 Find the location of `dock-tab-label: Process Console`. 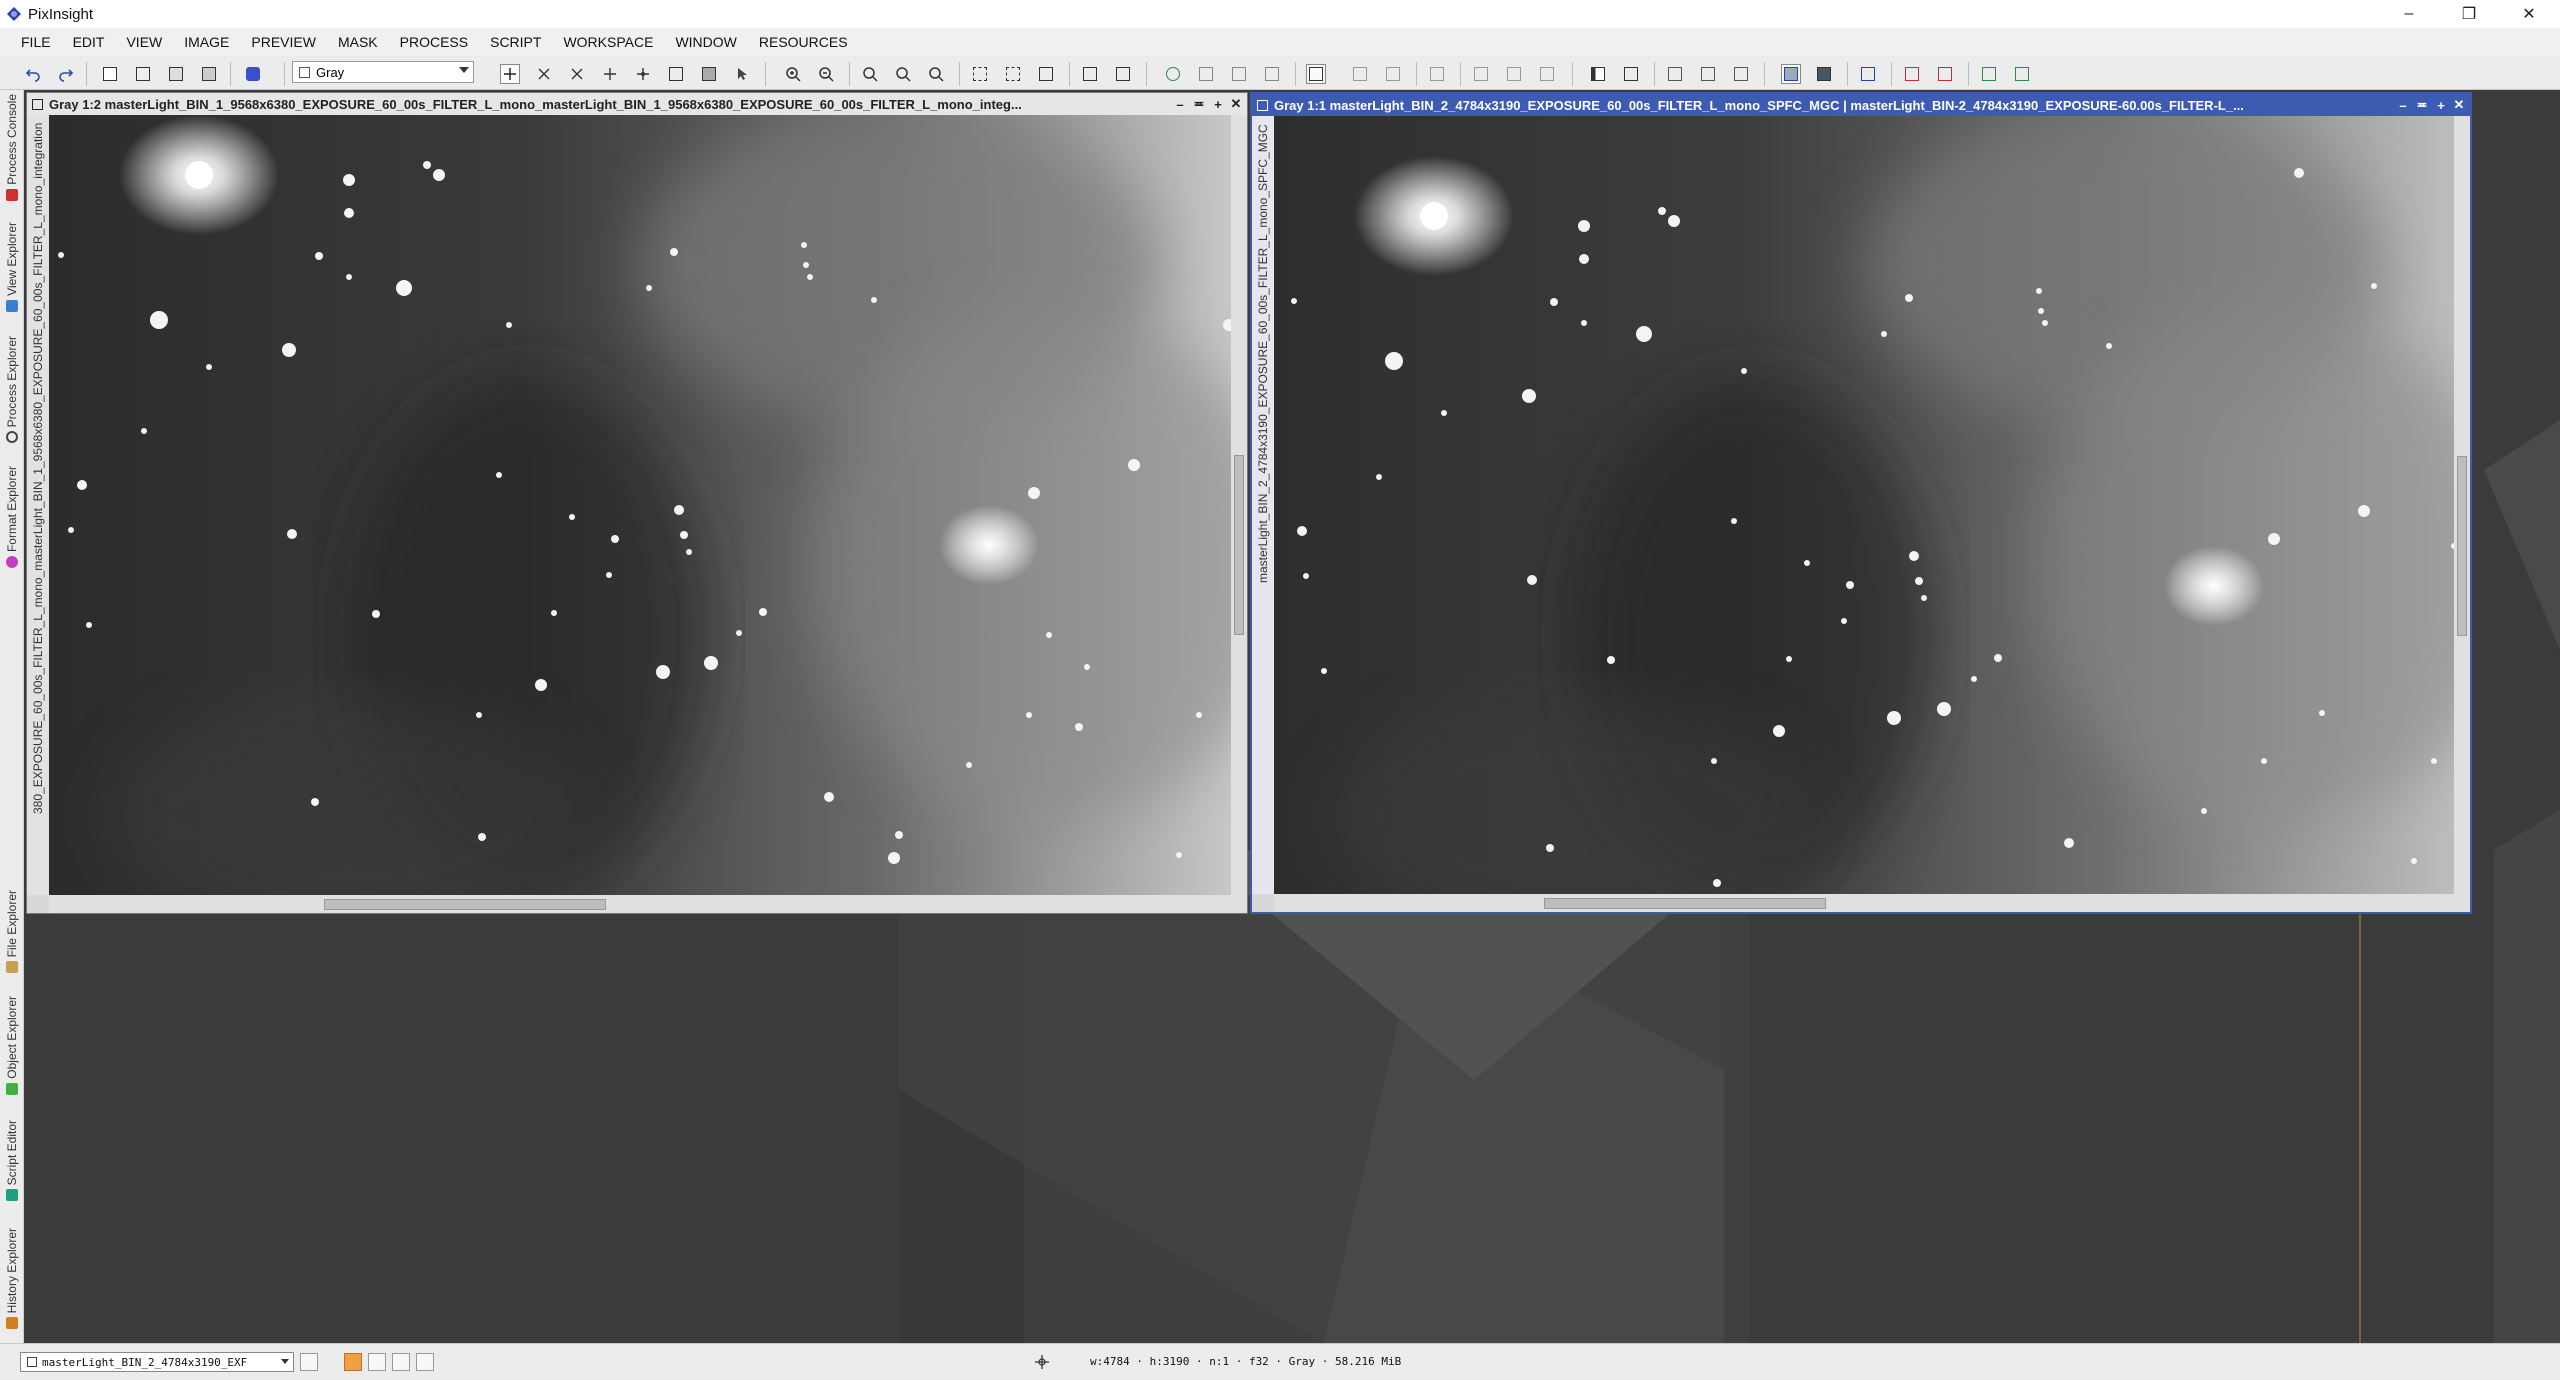

dock-tab-label: Process Console is located at coordinates (12, 139).